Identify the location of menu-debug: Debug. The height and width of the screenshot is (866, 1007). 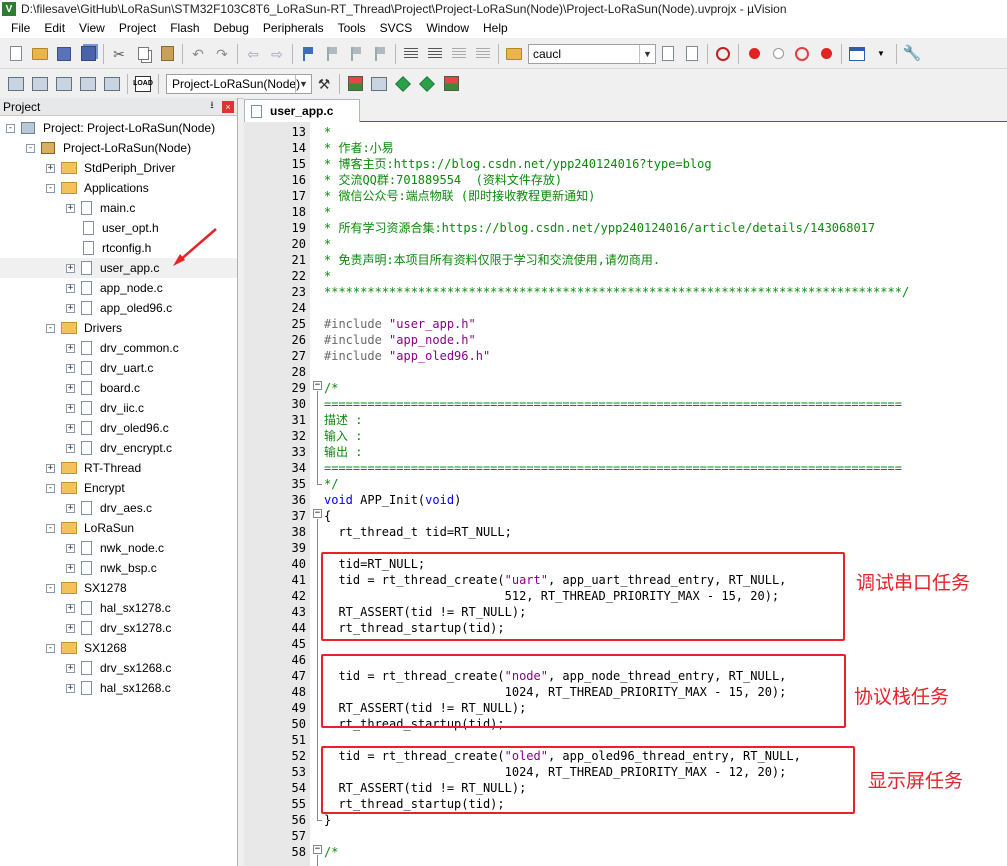
(231, 28).